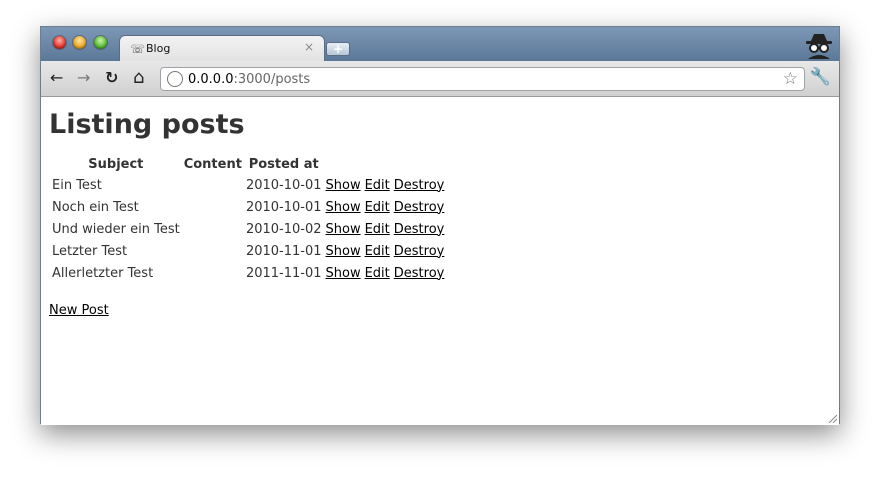 The width and height of the screenshot is (880, 480). Describe the element at coordinates (222, 48) in the screenshot. I see `tab-blog: ☏ Blog ×` at that location.